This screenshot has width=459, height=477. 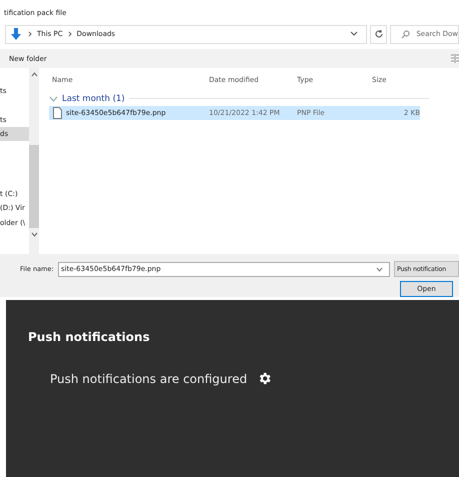 I want to click on scroll-thumb, so click(x=34, y=186).